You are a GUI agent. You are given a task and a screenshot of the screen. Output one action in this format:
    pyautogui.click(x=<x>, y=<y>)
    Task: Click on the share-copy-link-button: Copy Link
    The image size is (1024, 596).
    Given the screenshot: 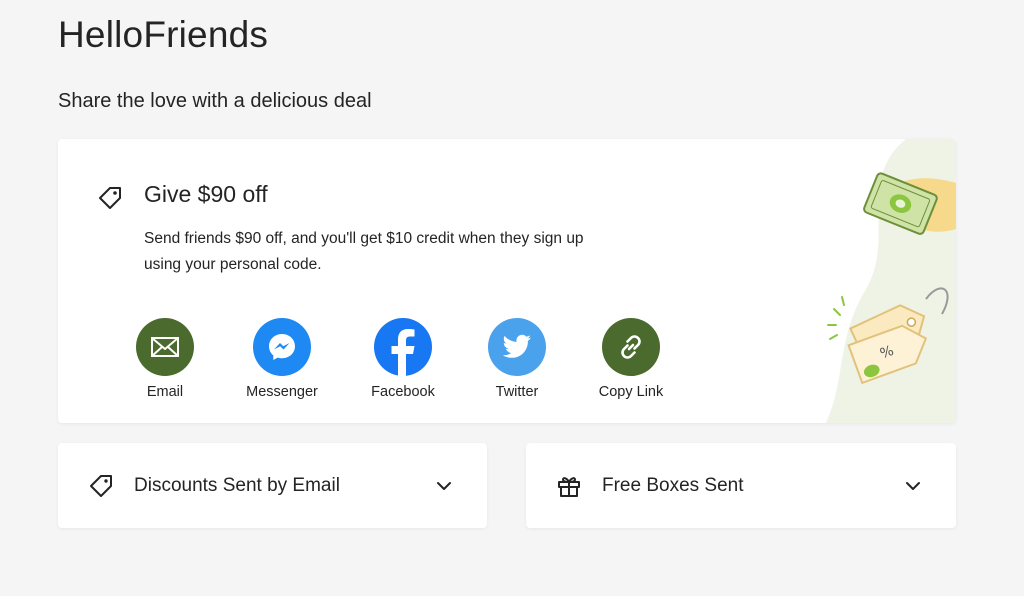 What is the action you would take?
    pyautogui.click(x=631, y=359)
    